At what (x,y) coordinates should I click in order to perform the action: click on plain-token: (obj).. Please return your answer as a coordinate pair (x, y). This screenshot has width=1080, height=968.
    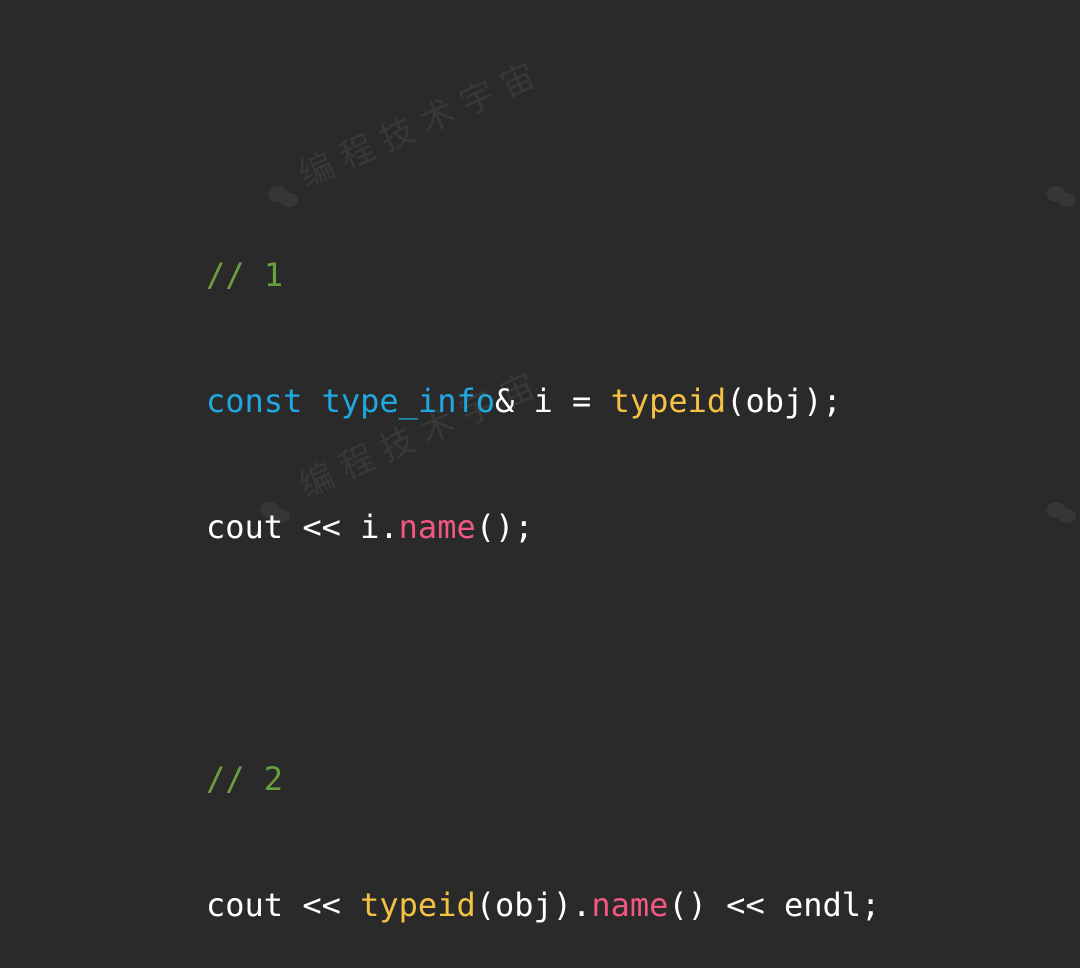
    Looking at the image, I should click on (533, 905).